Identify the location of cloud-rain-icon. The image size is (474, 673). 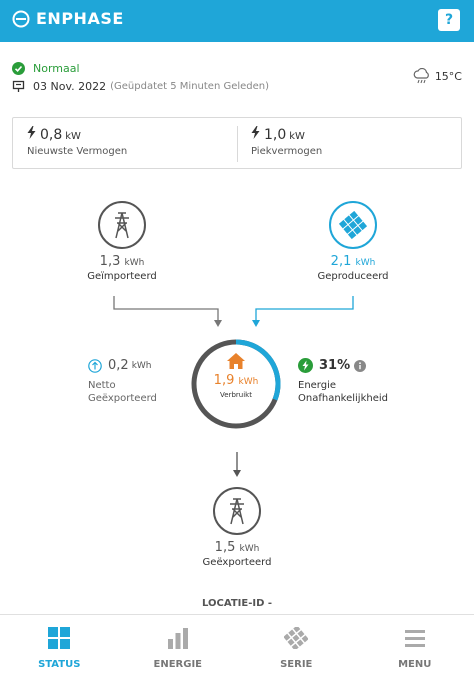
(421, 76).